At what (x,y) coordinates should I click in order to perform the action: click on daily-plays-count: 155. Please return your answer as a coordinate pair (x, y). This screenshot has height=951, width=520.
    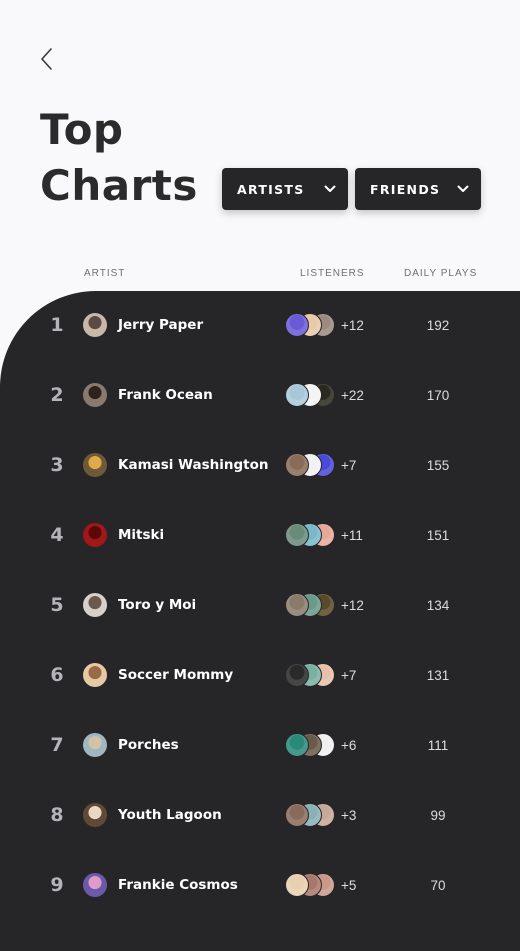
    Looking at the image, I should click on (438, 465).